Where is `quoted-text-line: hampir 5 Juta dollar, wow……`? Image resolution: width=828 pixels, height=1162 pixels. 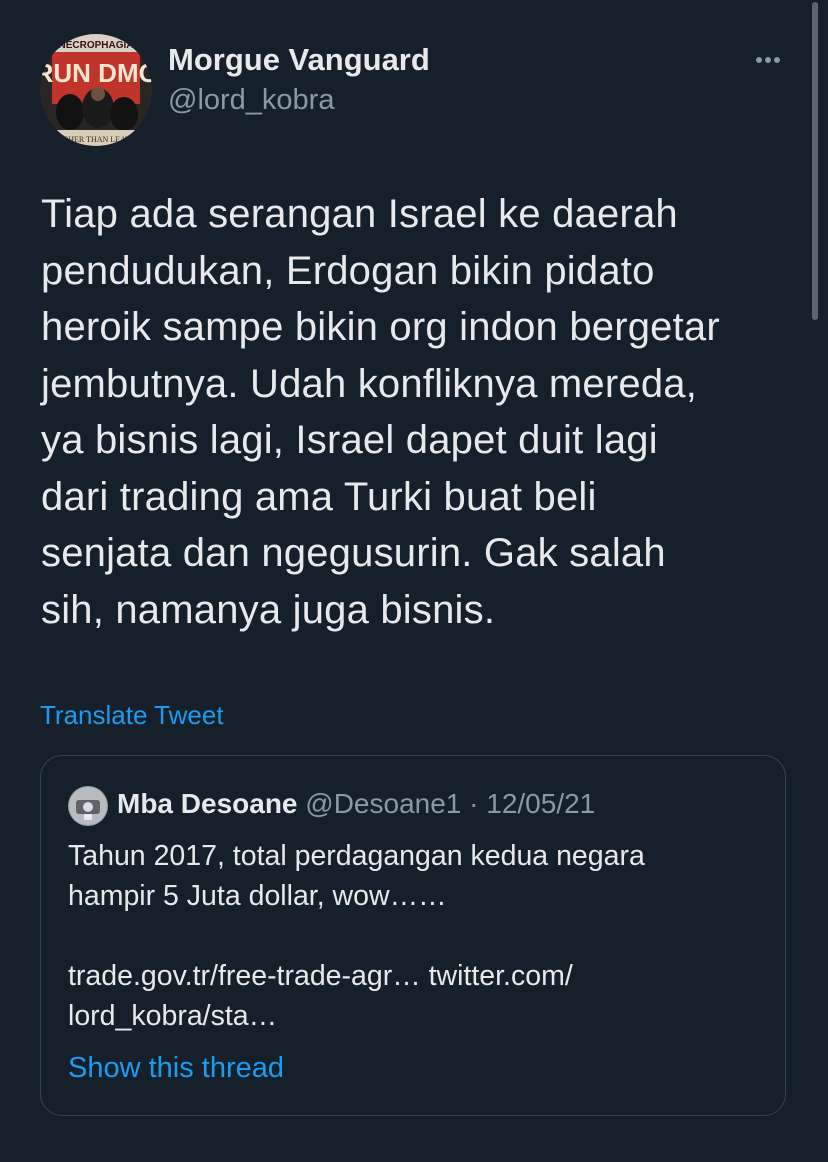 quoted-text-line: hampir 5 Juta dollar, wow…… is located at coordinates (257, 896).